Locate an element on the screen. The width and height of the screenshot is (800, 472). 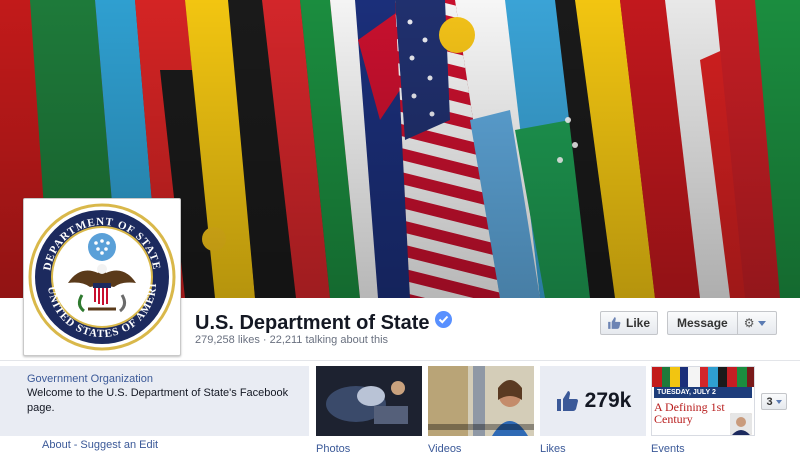
about-link: About is located at coordinates (56, 445).